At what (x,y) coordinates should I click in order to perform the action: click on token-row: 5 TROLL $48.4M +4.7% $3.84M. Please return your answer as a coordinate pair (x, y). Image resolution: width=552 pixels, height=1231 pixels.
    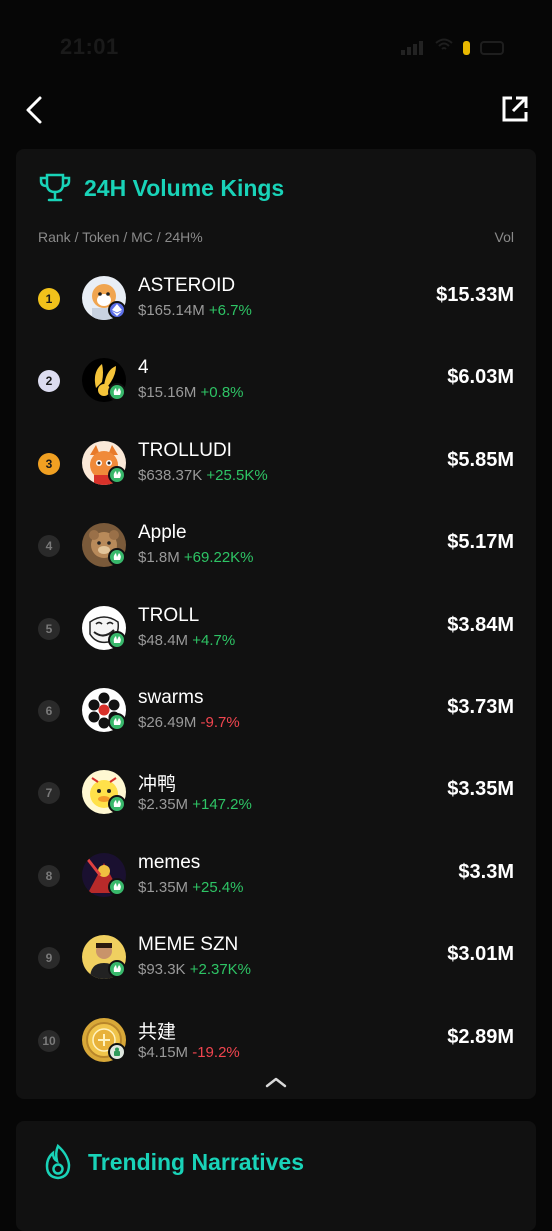
    Looking at the image, I should click on (276, 627).